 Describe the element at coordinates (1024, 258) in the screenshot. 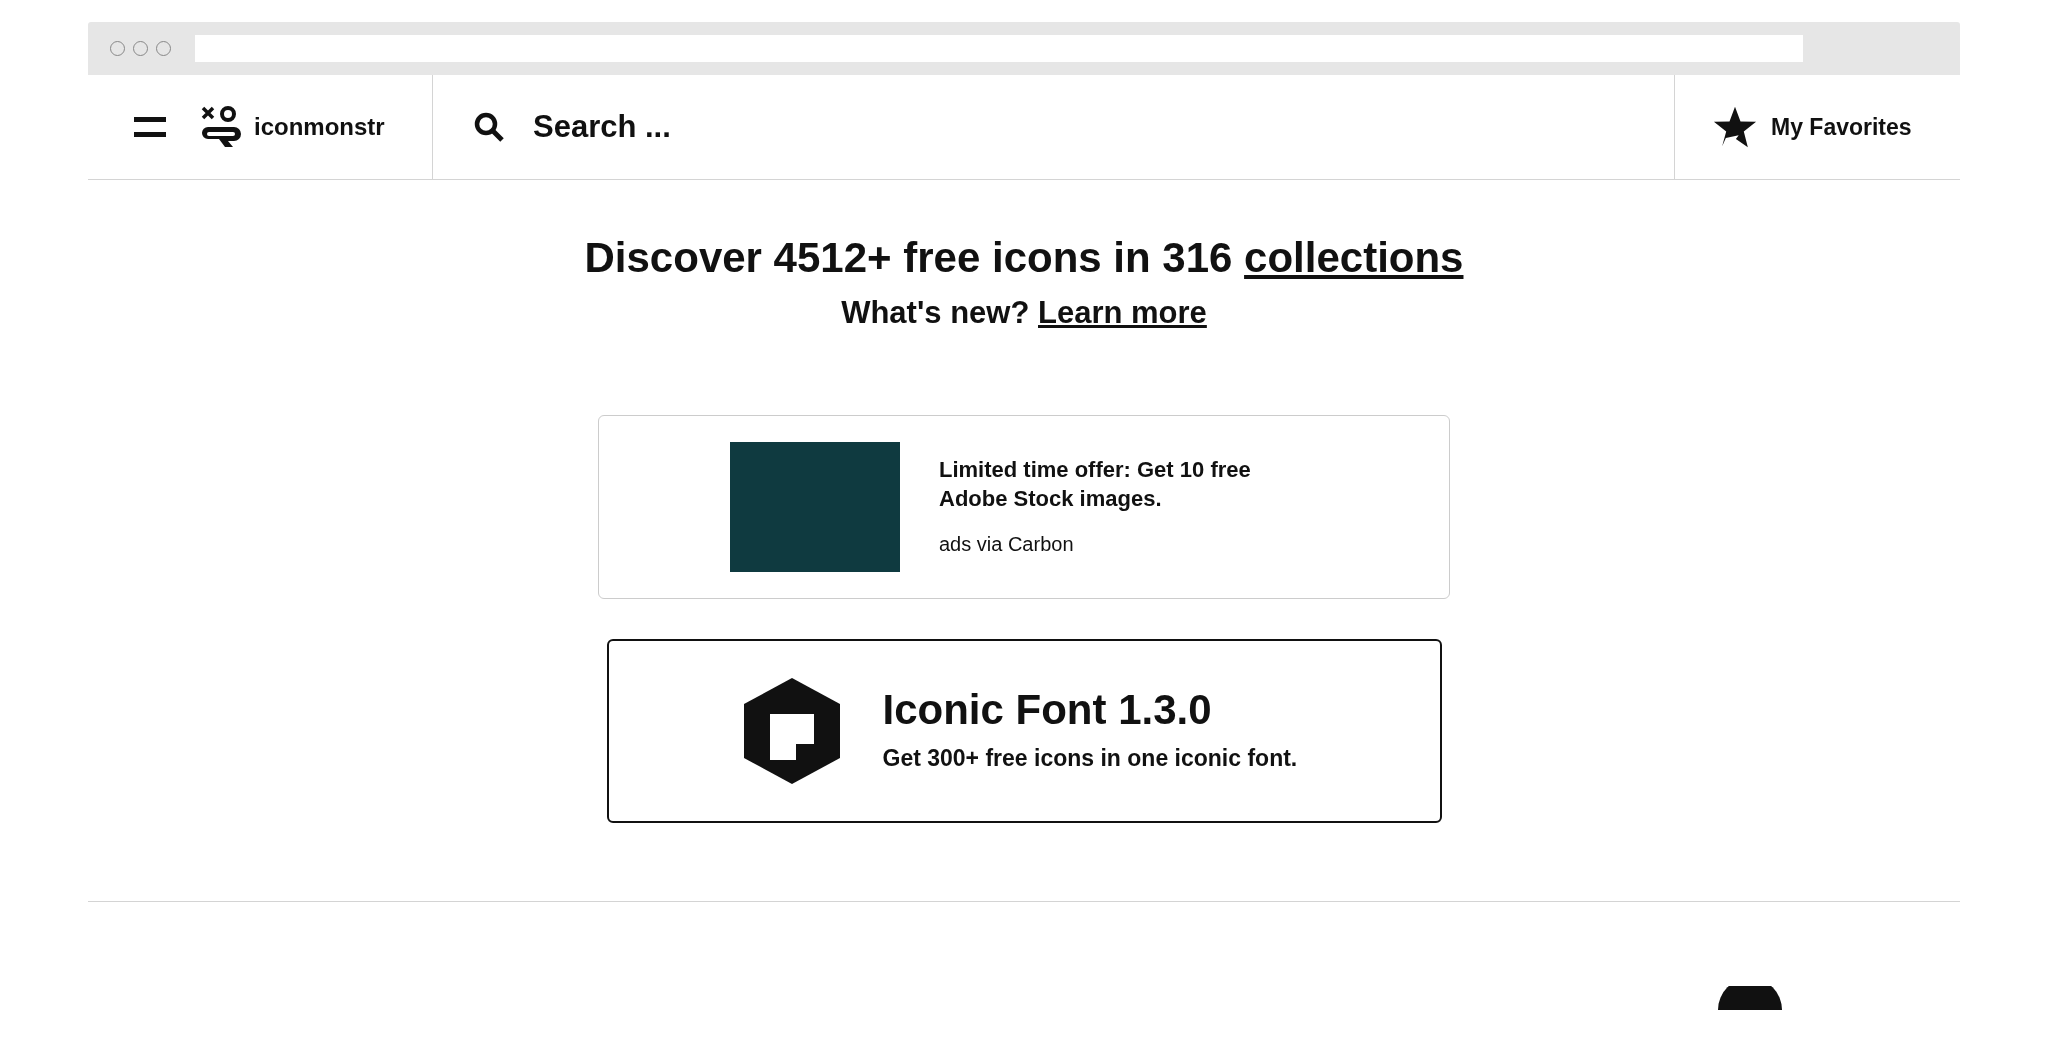

I see `headline: Discover 4512+ free icons in 316 collections` at that location.